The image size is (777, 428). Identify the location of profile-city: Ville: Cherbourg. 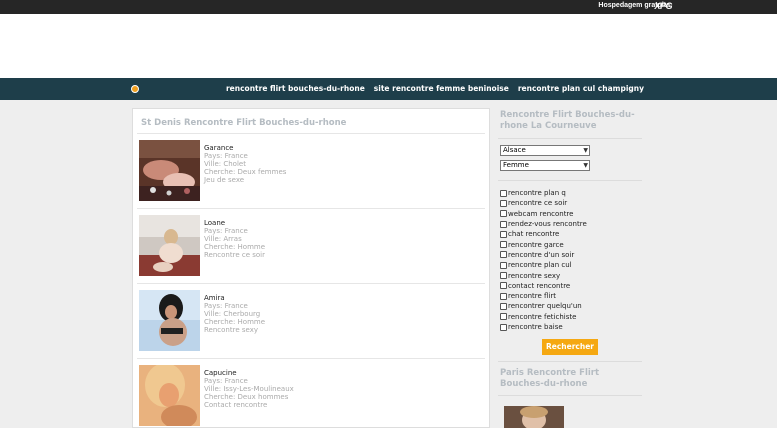
(232, 314).